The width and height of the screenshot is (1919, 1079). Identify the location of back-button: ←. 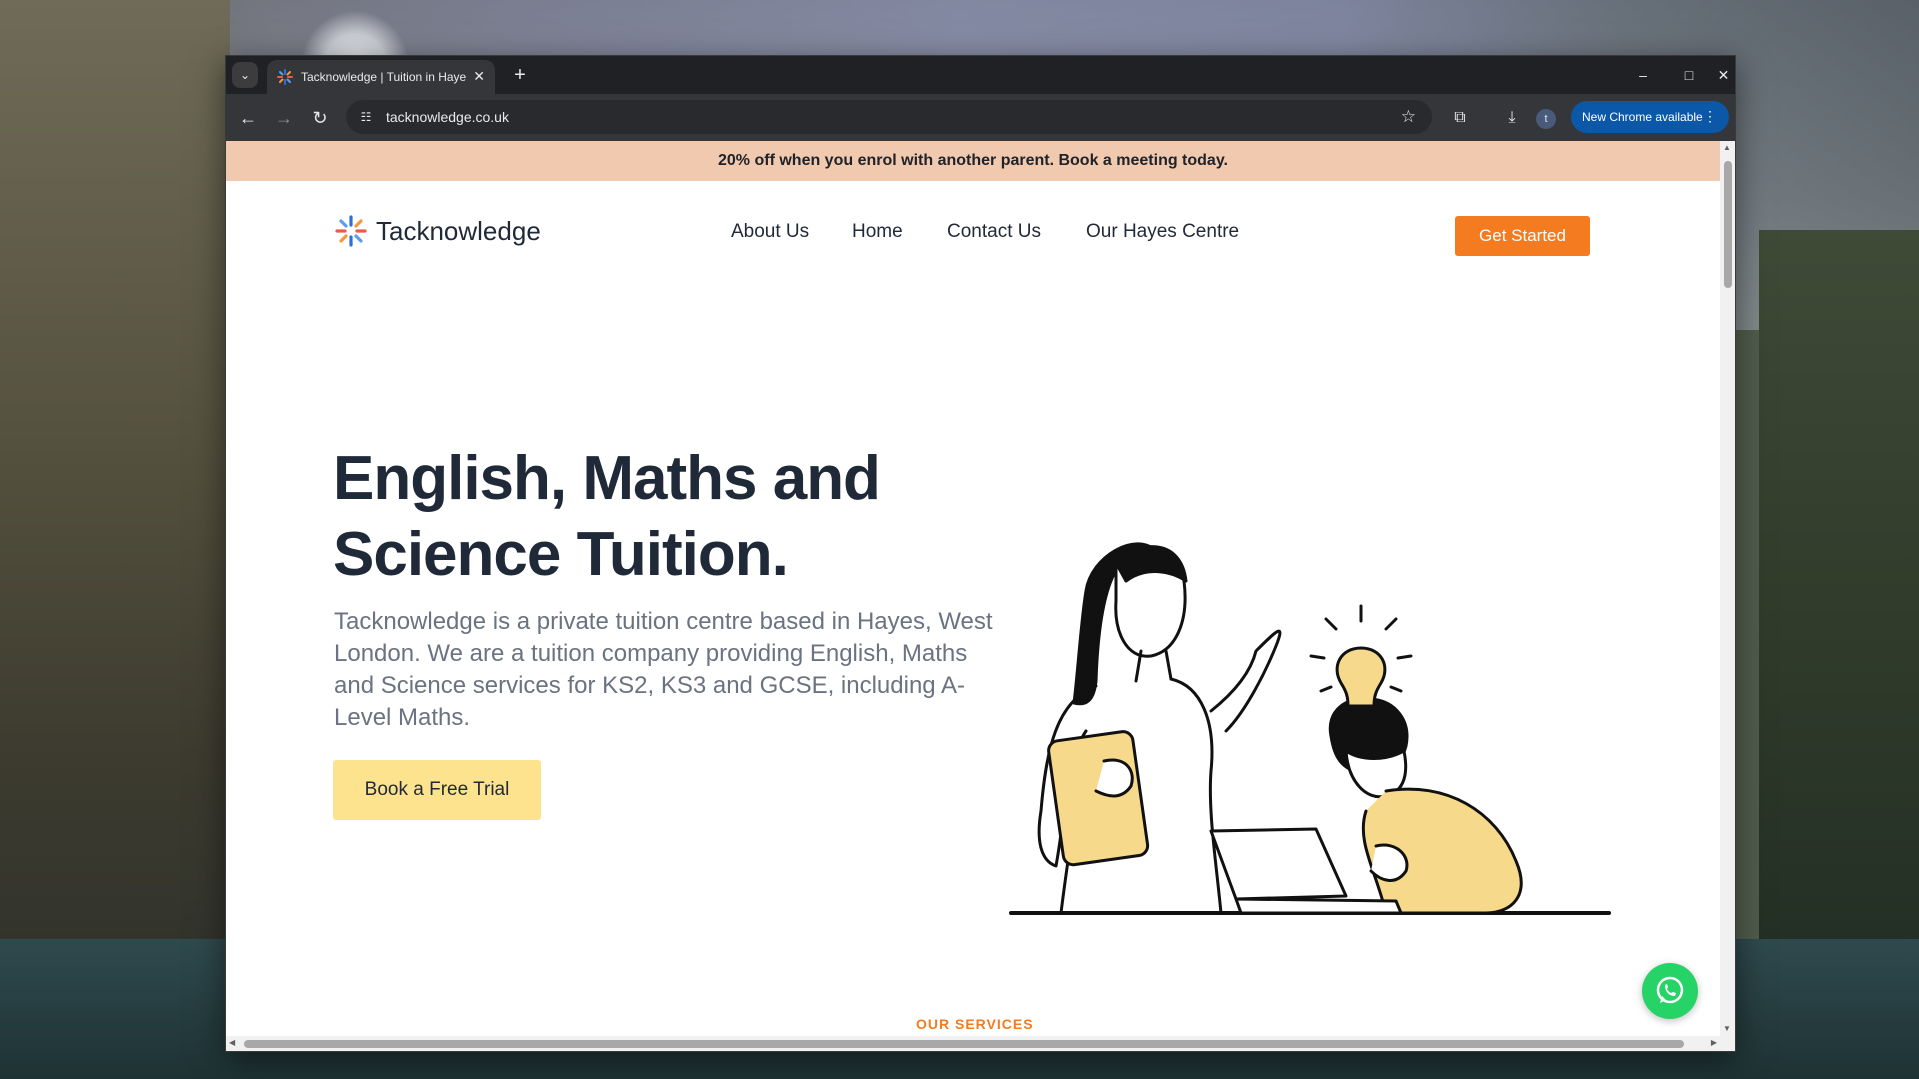
(248, 118).